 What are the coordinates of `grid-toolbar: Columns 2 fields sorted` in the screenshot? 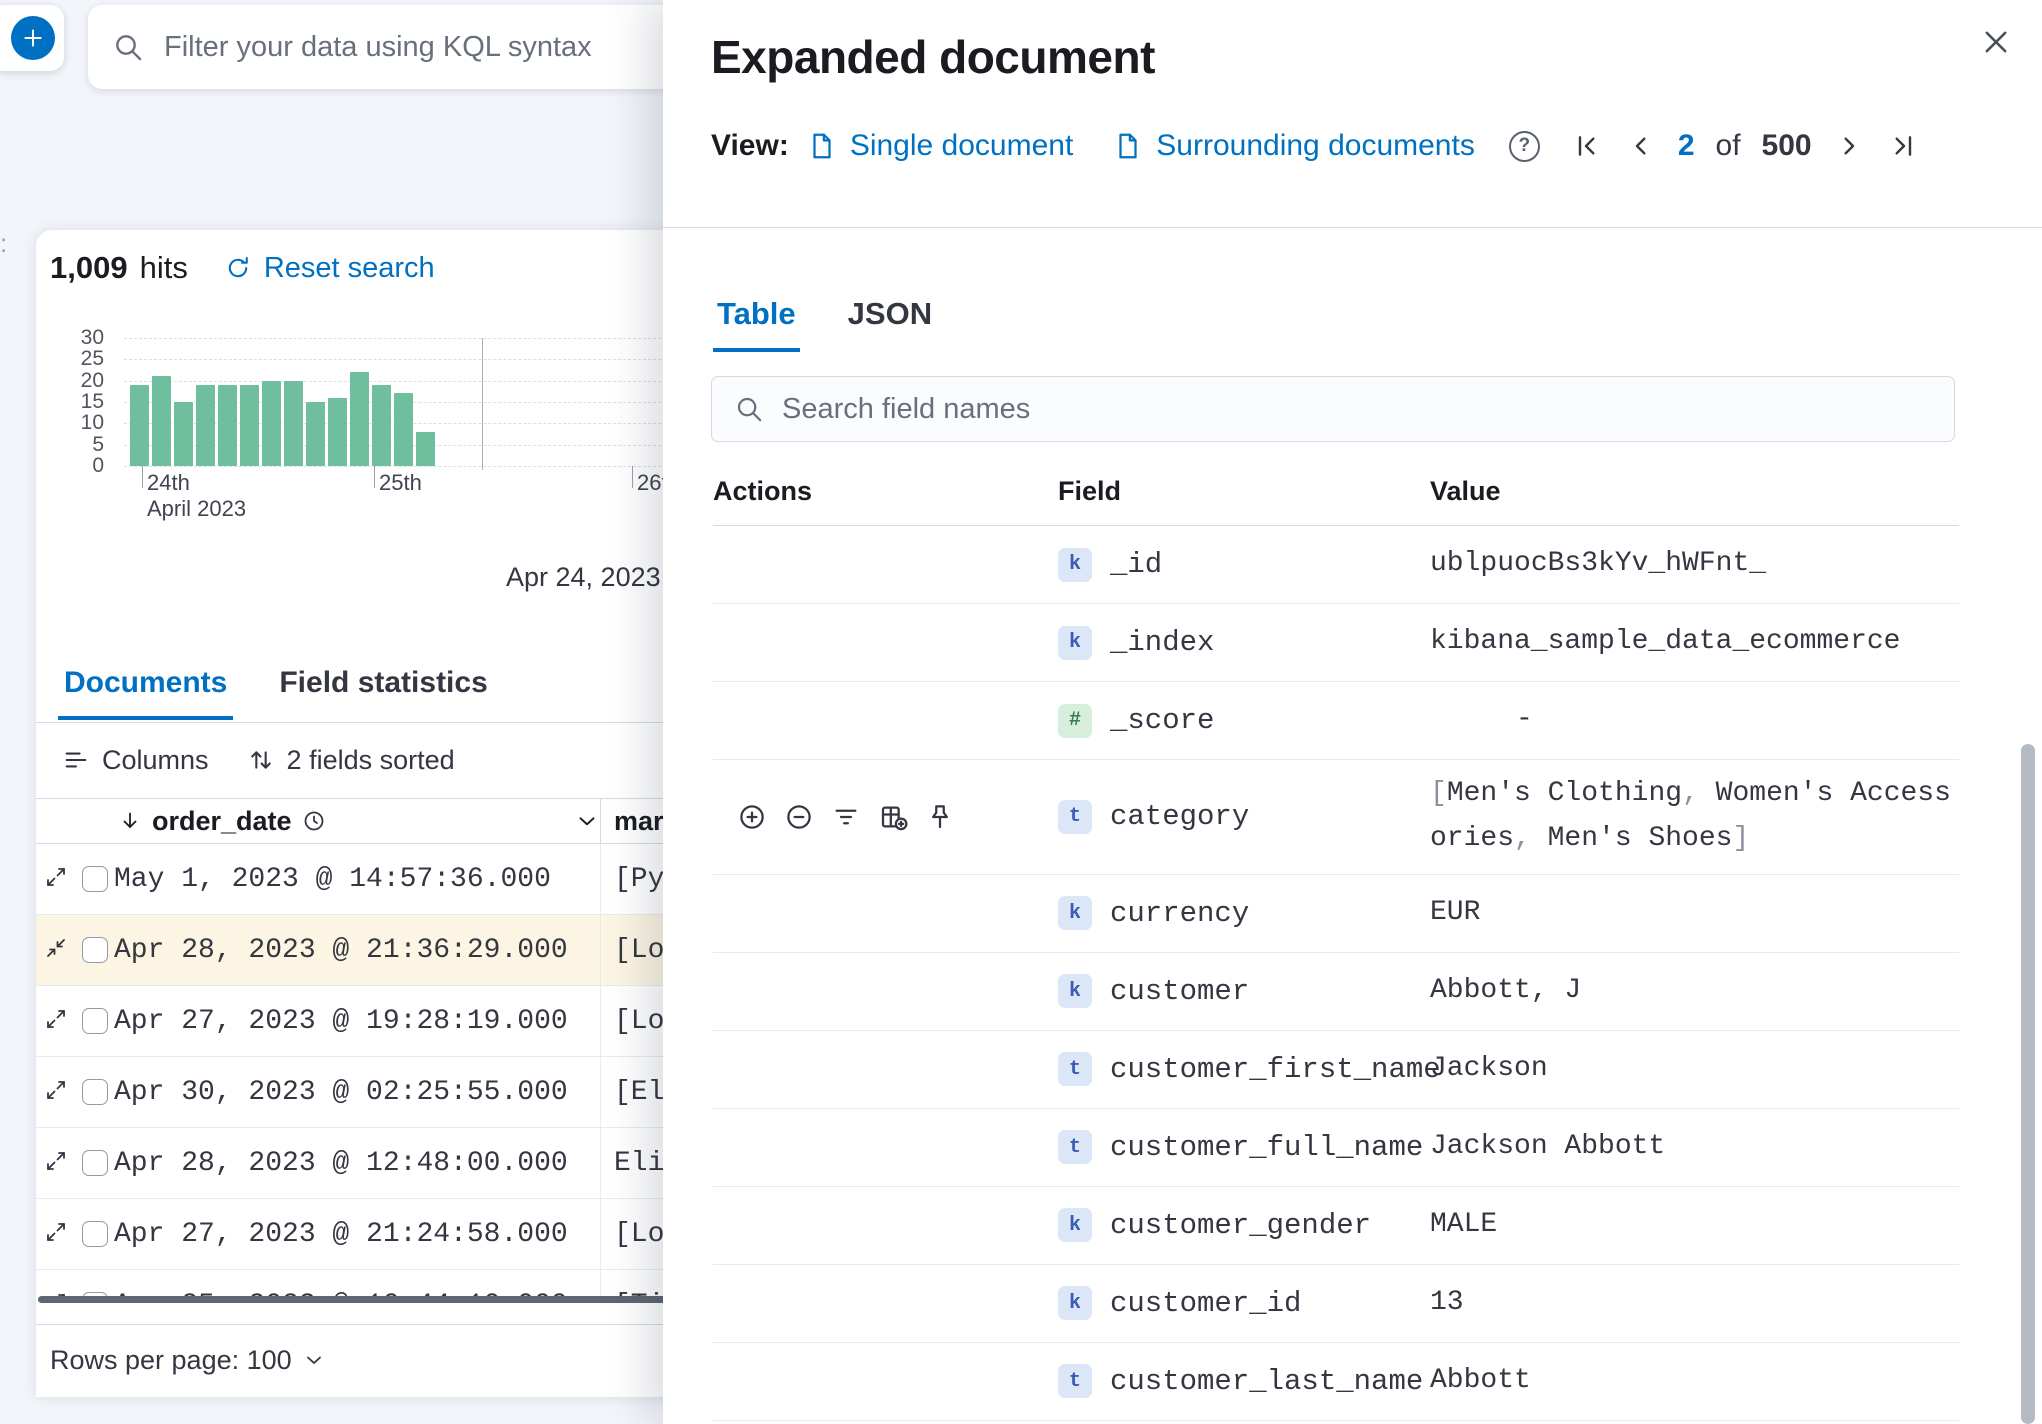 It's located at (258, 760).